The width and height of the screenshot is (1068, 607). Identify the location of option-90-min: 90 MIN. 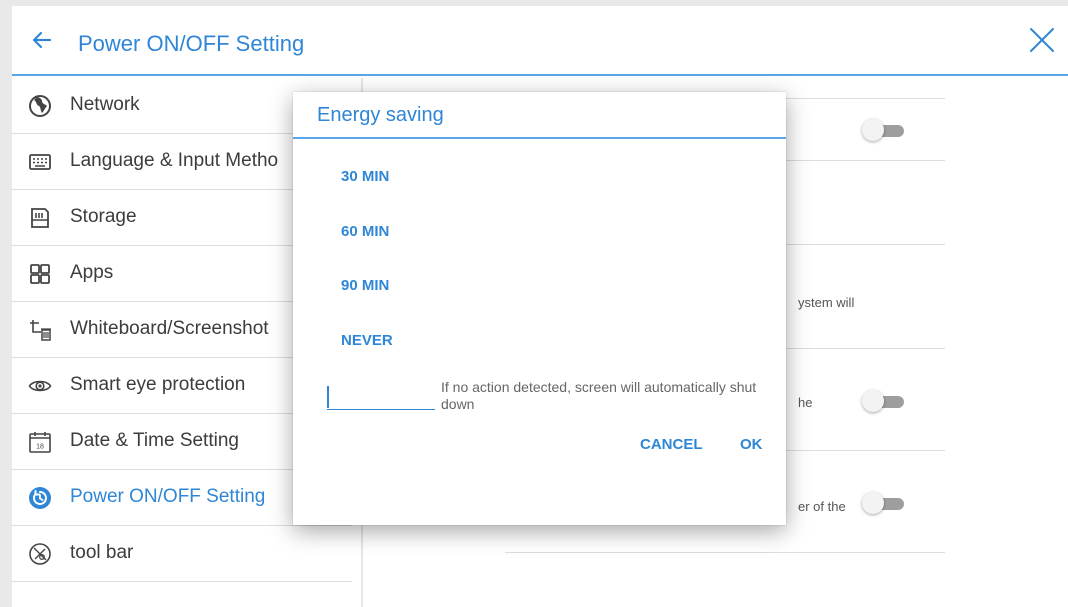
(365, 285).